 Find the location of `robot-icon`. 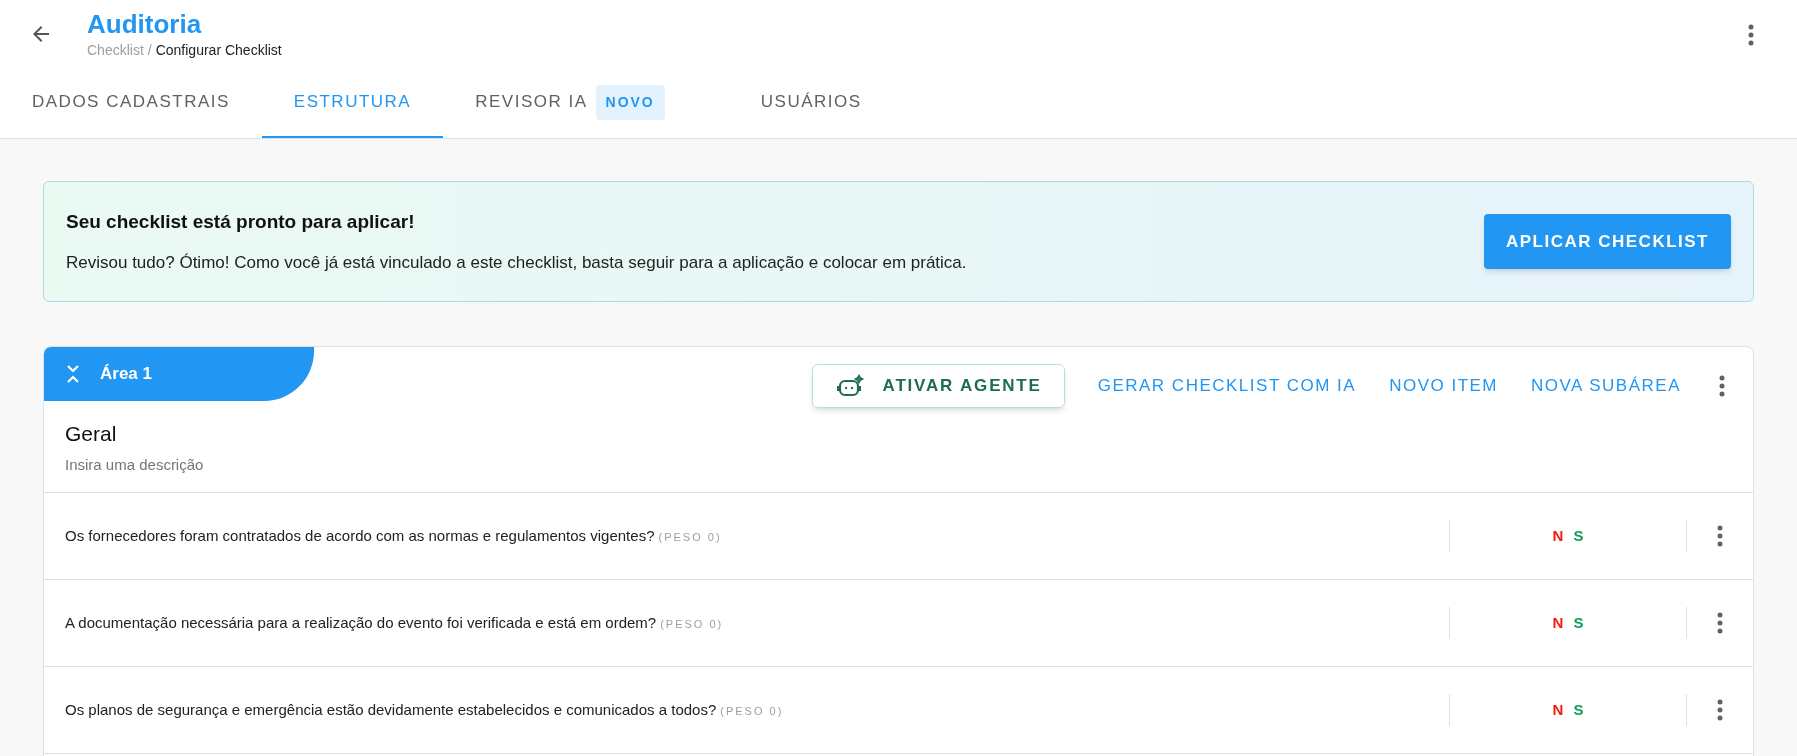

robot-icon is located at coordinates (849, 386).